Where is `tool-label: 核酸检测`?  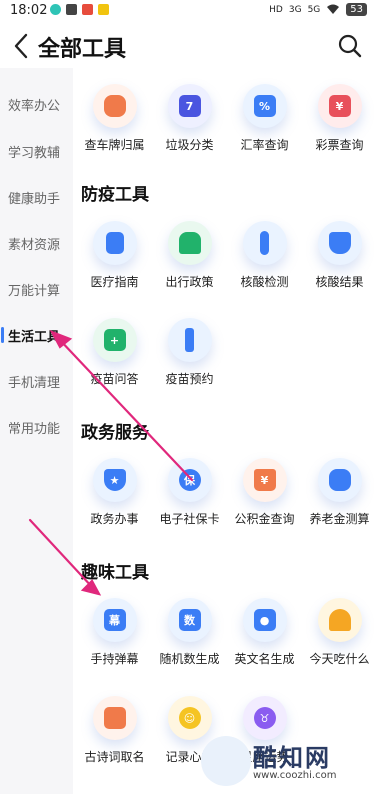 tool-label: 核酸检测 is located at coordinates (264, 282).